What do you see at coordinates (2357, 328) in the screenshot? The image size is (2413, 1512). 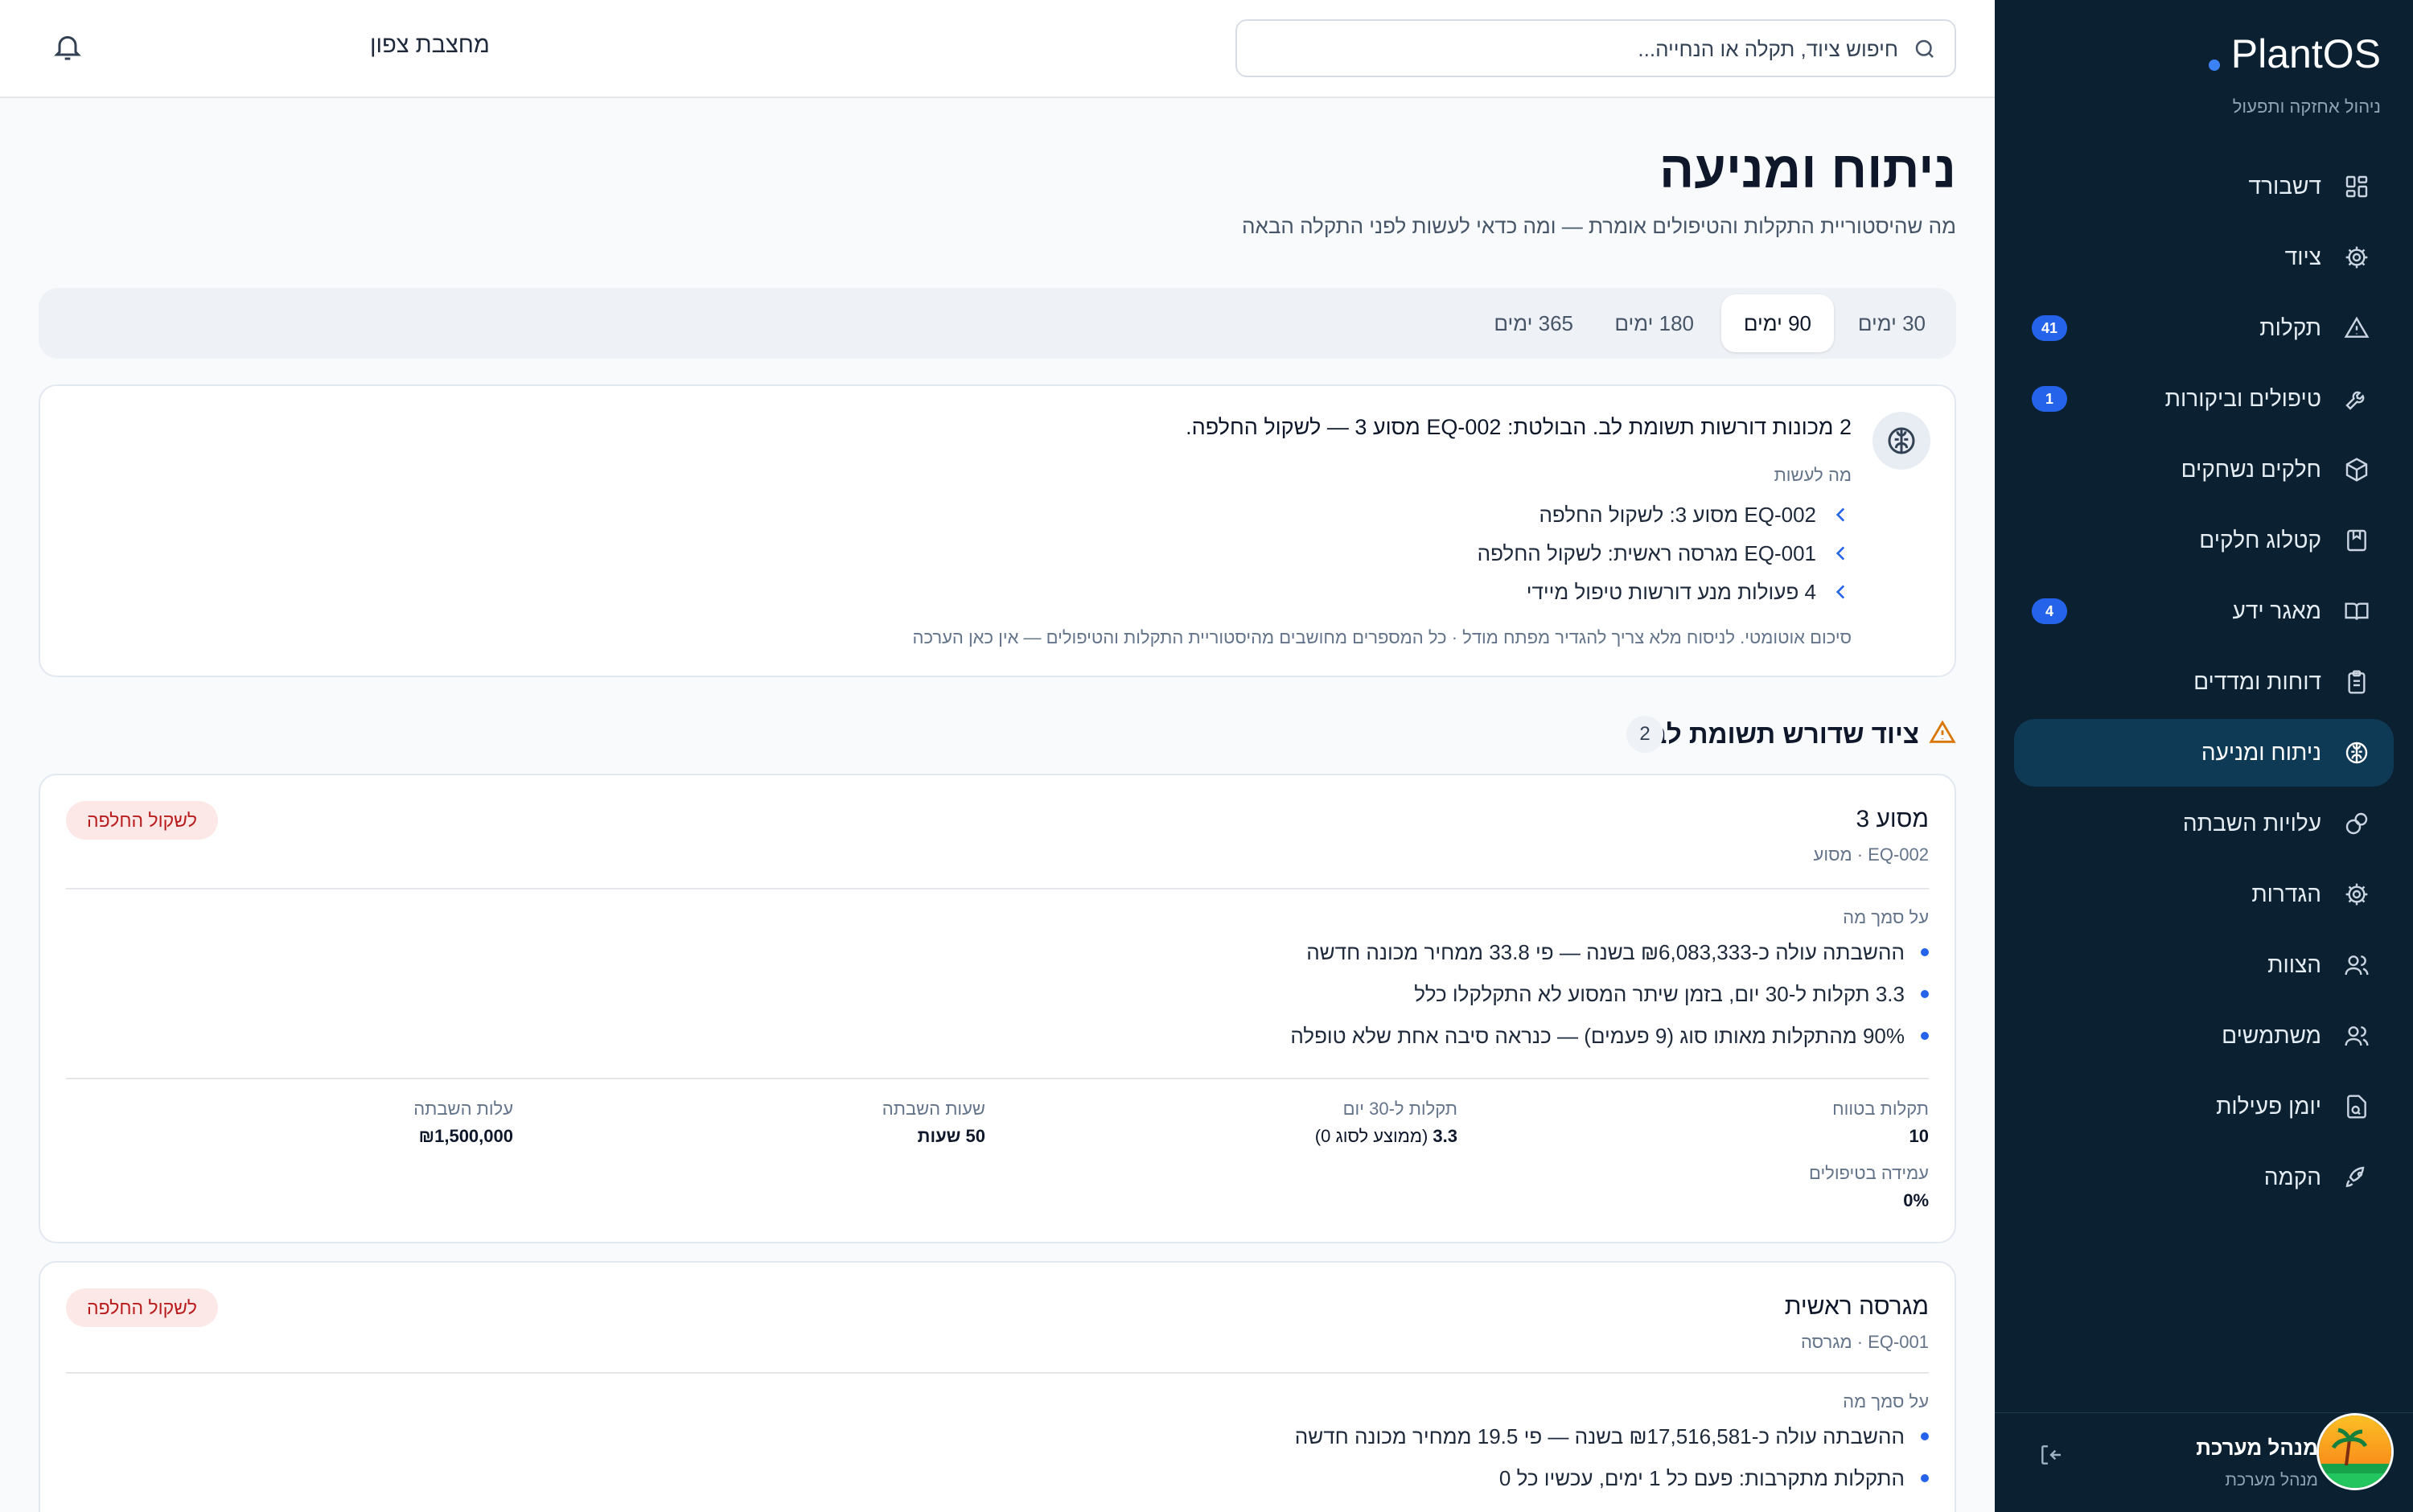 I see `warning-icon` at bounding box center [2357, 328].